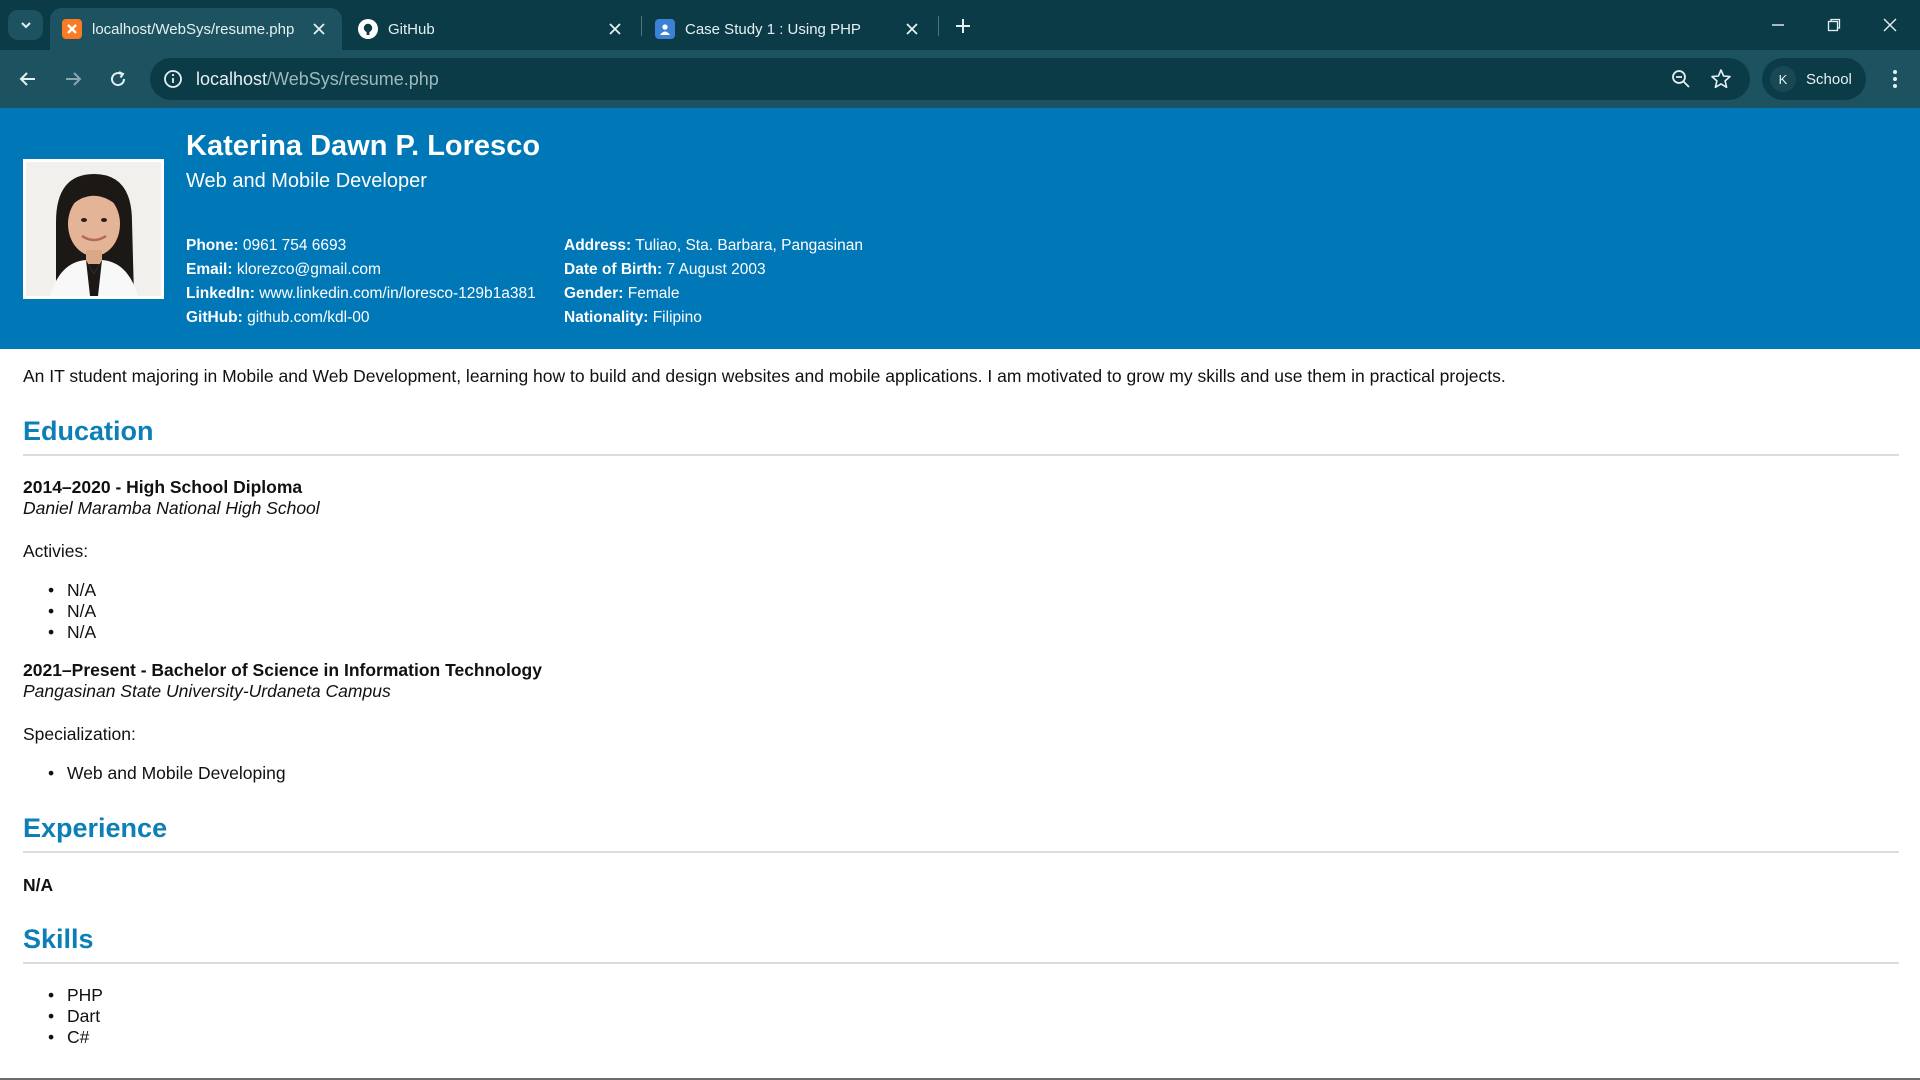 The width and height of the screenshot is (1920, 1080). I want to click on tab-search-button, so click(25, 25).